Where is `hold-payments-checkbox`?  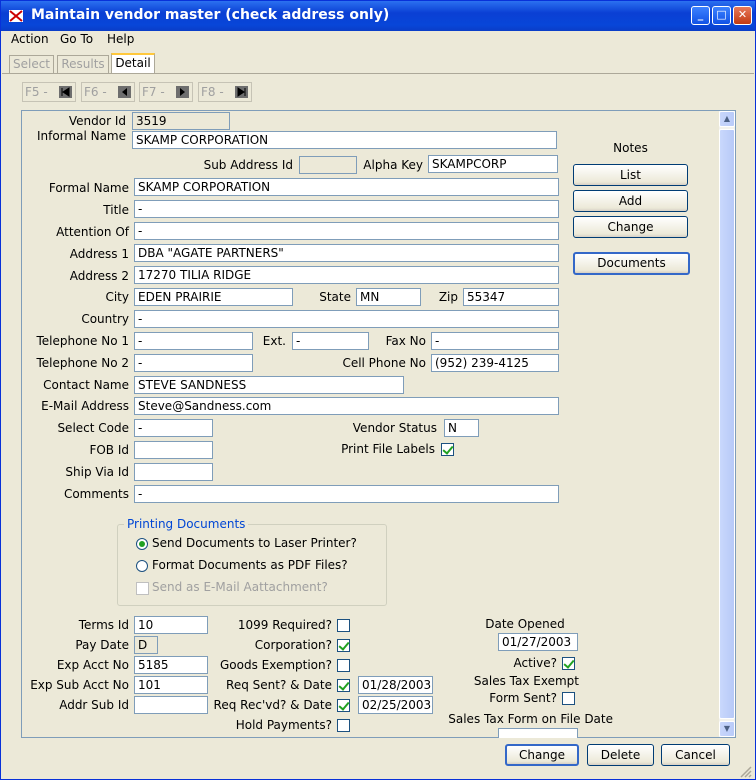 hold-payments-checkbox is located at coordinates (343, 725).